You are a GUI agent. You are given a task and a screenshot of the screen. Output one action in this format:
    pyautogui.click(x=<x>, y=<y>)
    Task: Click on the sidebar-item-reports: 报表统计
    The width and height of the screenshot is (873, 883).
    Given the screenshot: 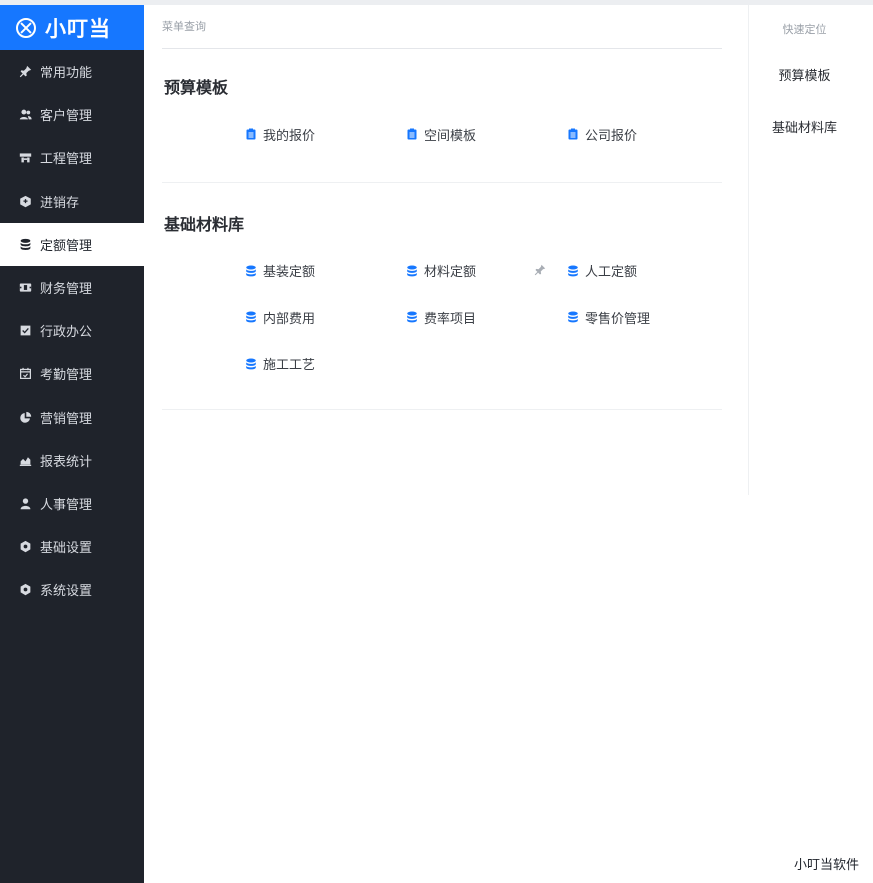 What is the action you would take?
    pyautogui.click(x=72, y=460)
    